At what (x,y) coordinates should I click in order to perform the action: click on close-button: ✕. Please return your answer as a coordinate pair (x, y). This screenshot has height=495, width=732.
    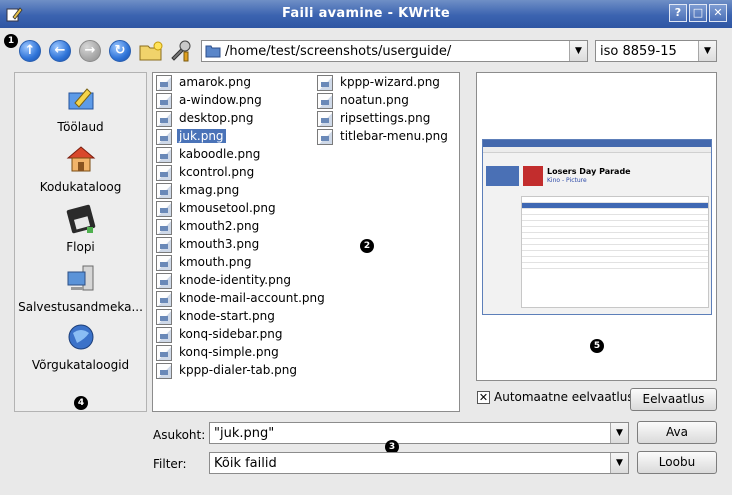
    Looking at the image, I should click on (718, 13).